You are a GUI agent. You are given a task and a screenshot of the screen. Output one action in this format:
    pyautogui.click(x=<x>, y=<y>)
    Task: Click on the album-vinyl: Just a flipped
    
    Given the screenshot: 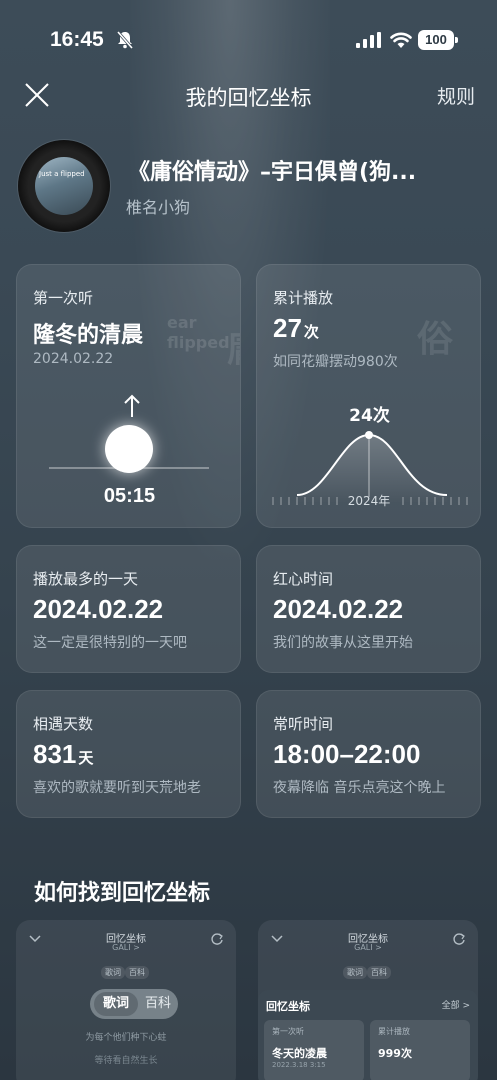 What is the action you would take?
    pyautogui.click(x=64, y=186)
    